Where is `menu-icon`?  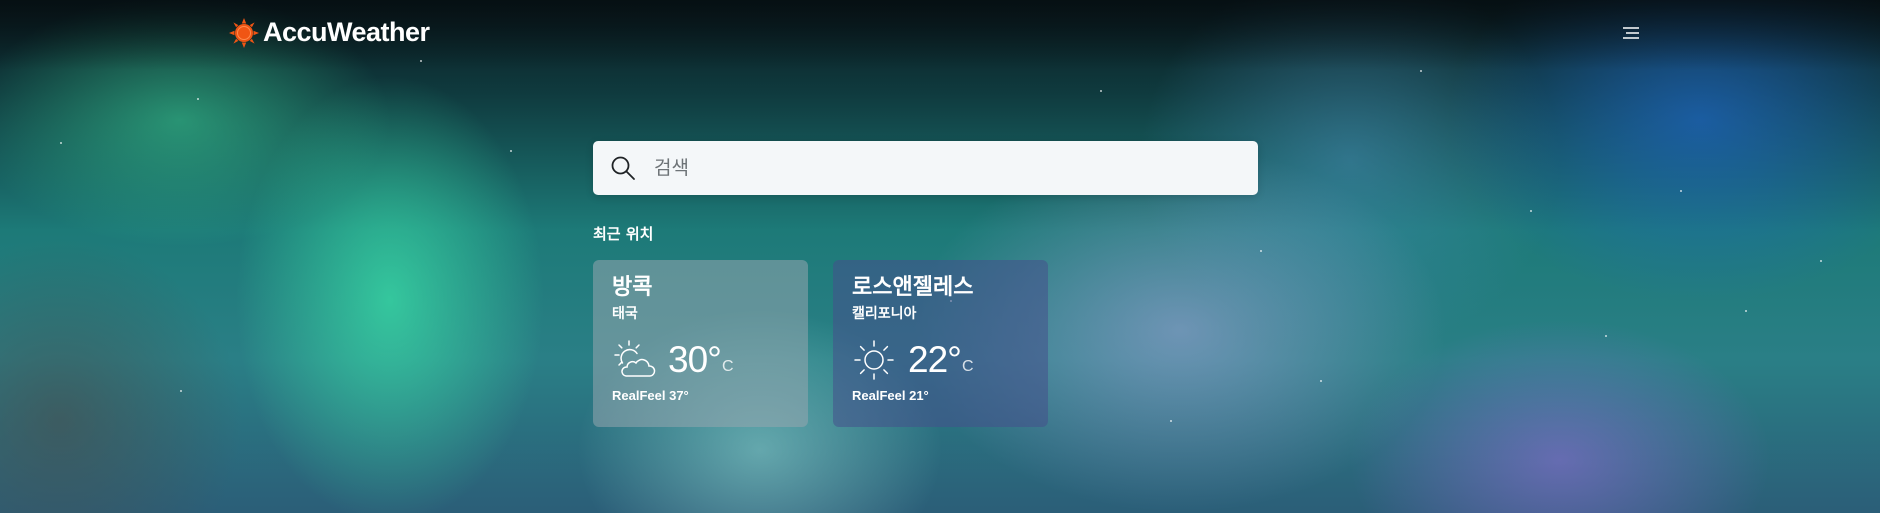 menu-icon is located at coordinates (1631, 33).